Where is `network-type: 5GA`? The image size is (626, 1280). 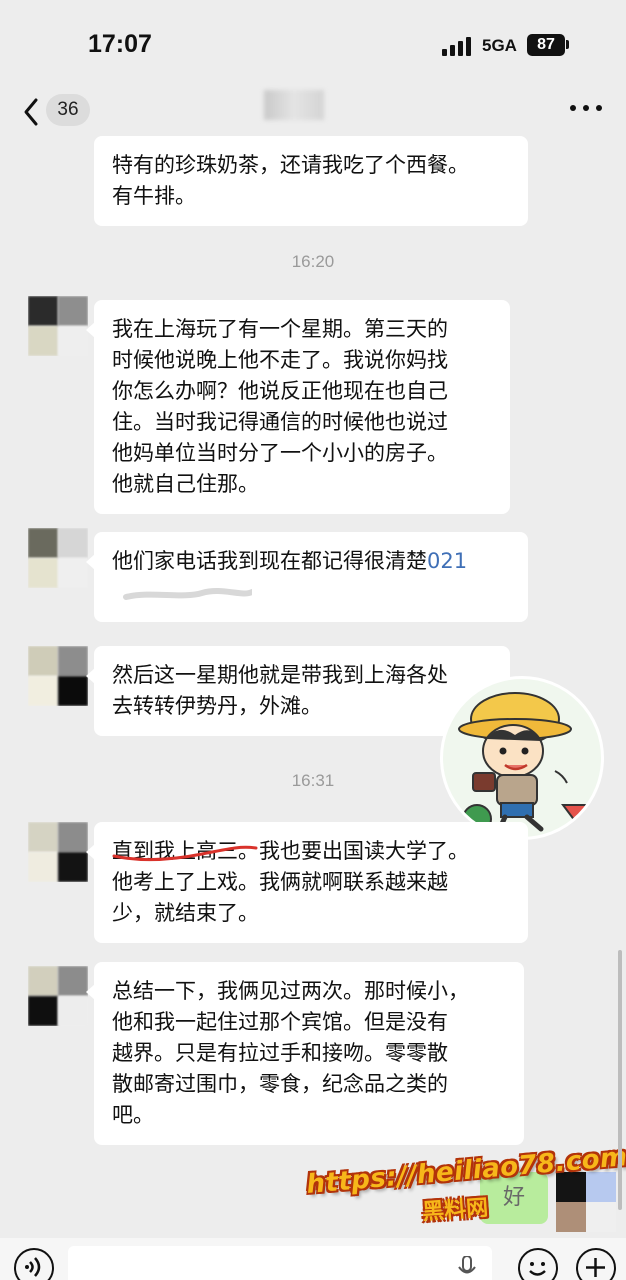
network-type: 5GA is located at coordinates (499, 45).